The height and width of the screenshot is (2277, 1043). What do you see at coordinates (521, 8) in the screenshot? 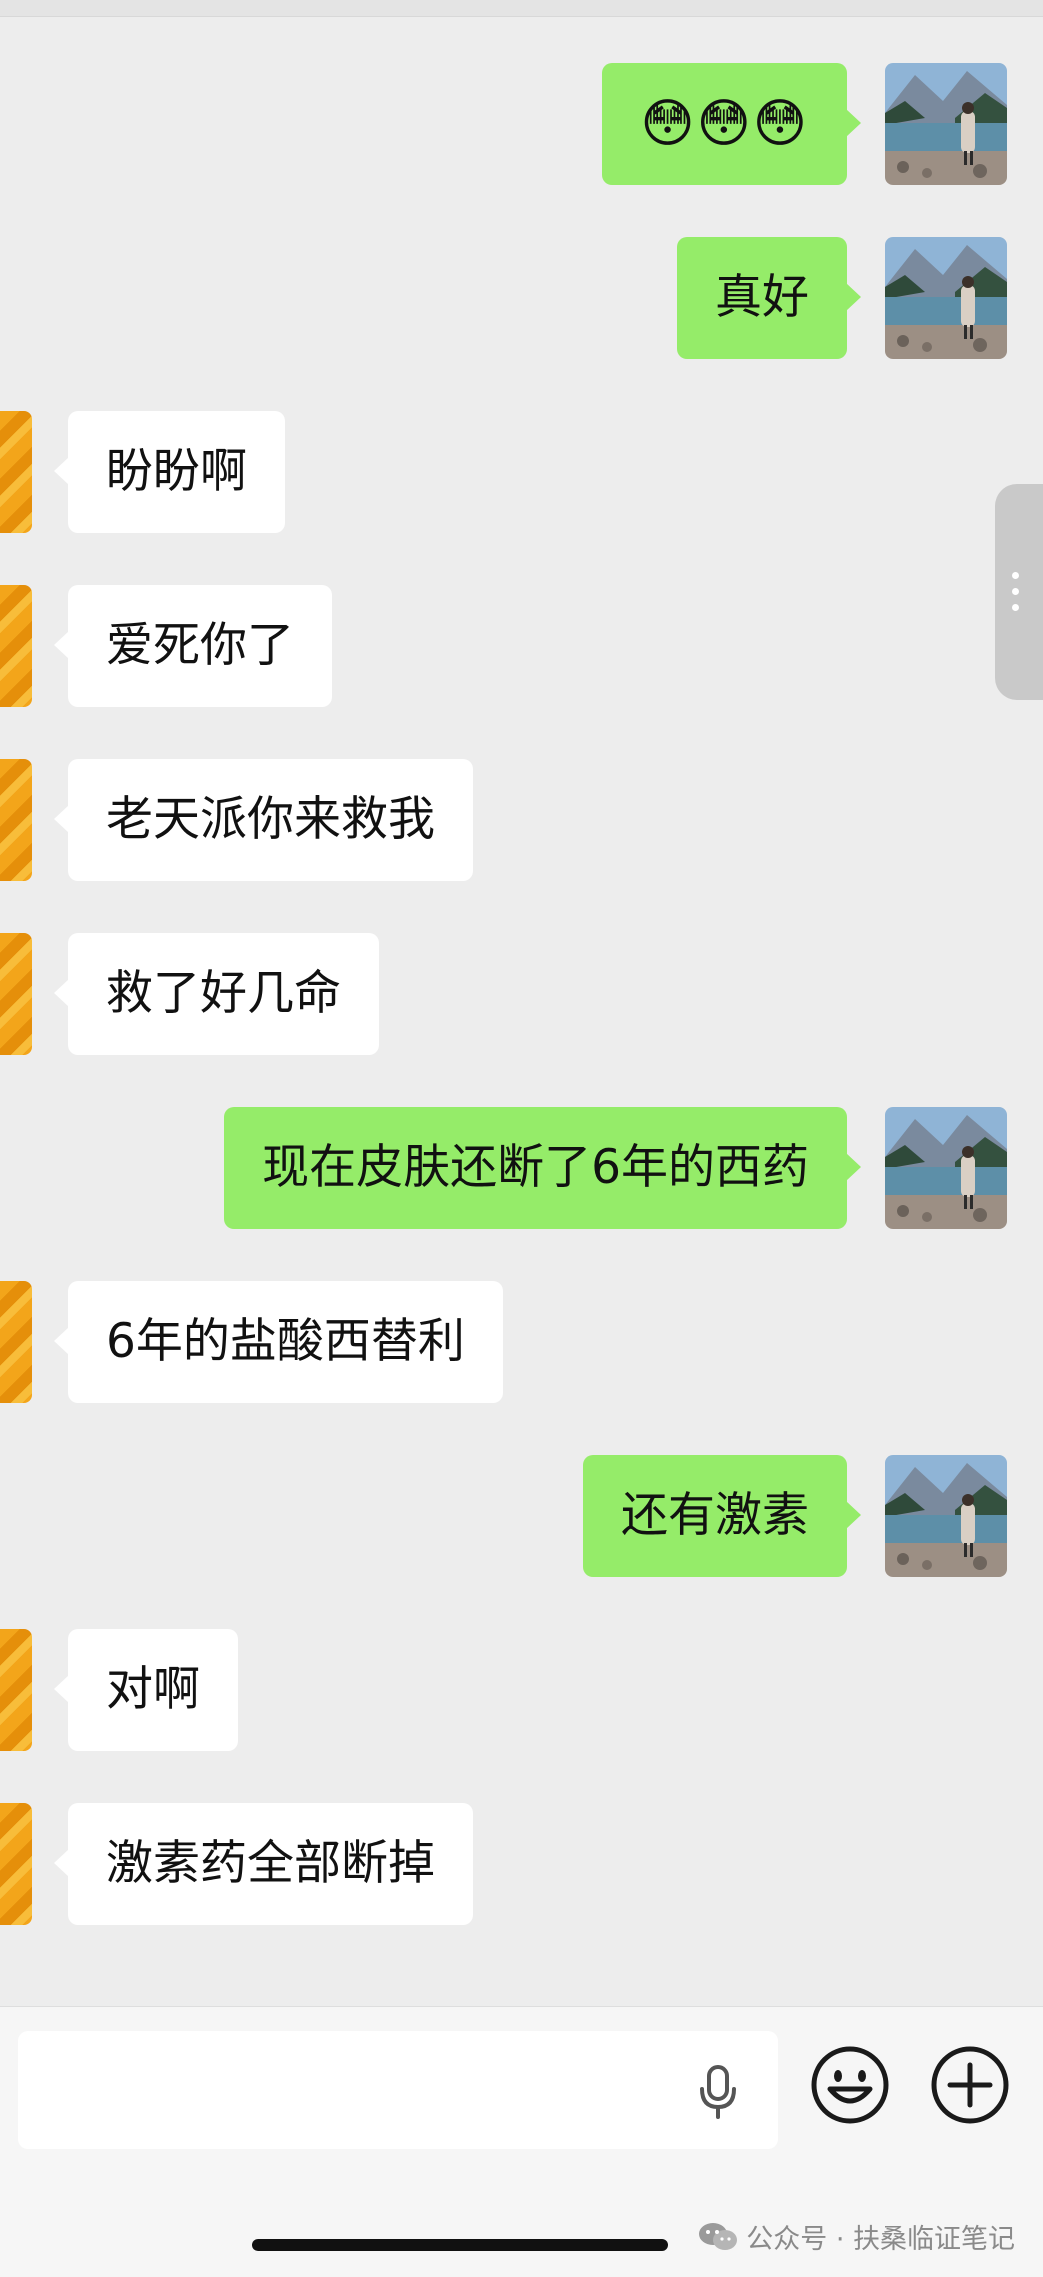
I see `top-divider` at bounding box center [521, 8].